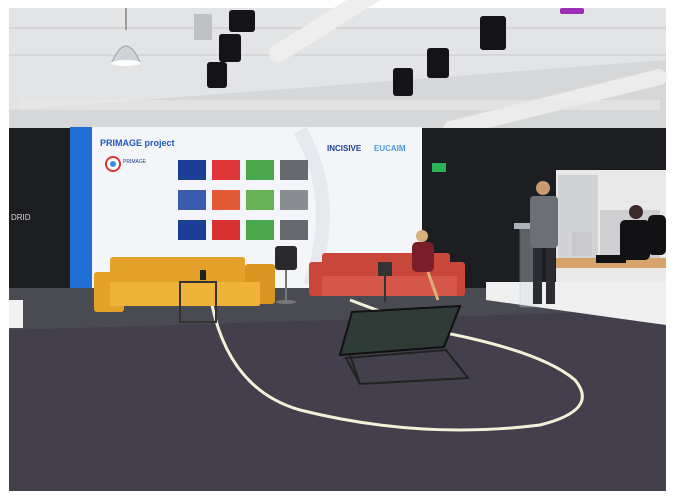 Image resolution: width=673 pixels, height=499 pixels. Describe the element at coordinates (113, 164) in the screenshot. I see `primage-logo-icon` at that location.